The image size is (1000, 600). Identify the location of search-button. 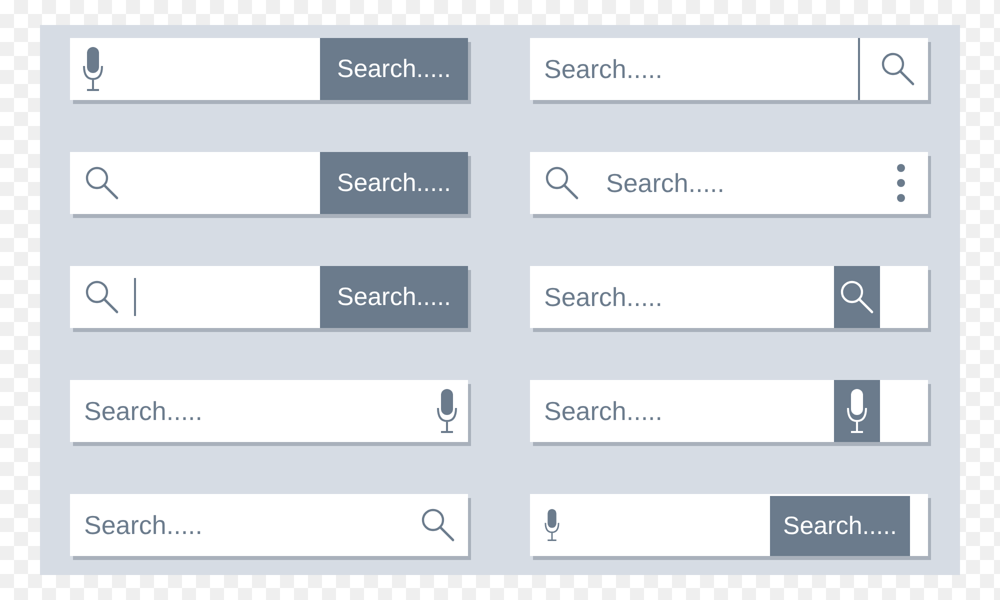
(857, 297).